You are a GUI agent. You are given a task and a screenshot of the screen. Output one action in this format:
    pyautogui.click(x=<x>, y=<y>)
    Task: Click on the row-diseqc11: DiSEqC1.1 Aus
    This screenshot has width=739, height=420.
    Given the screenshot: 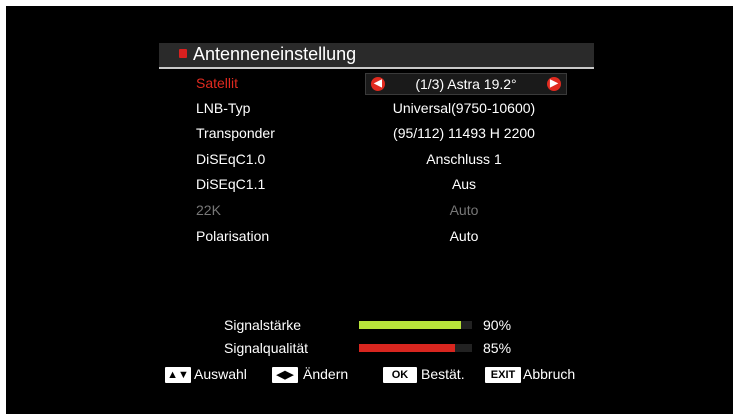 What is the action you would take?
    pyautogui.click(x=376, y=184)
    